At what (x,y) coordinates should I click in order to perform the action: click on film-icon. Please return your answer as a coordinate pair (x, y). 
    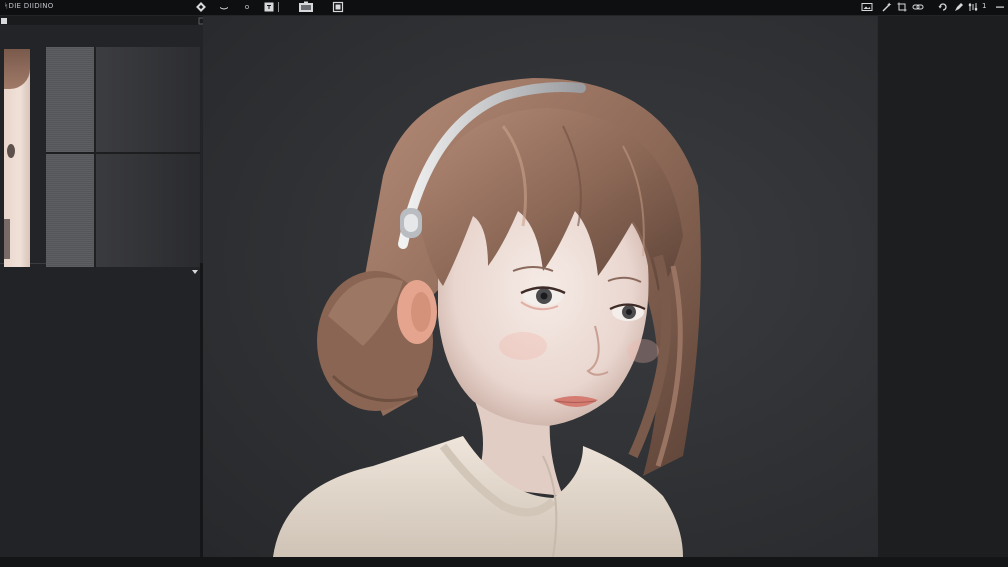
    Looking at the image, I should click on (306, 6).